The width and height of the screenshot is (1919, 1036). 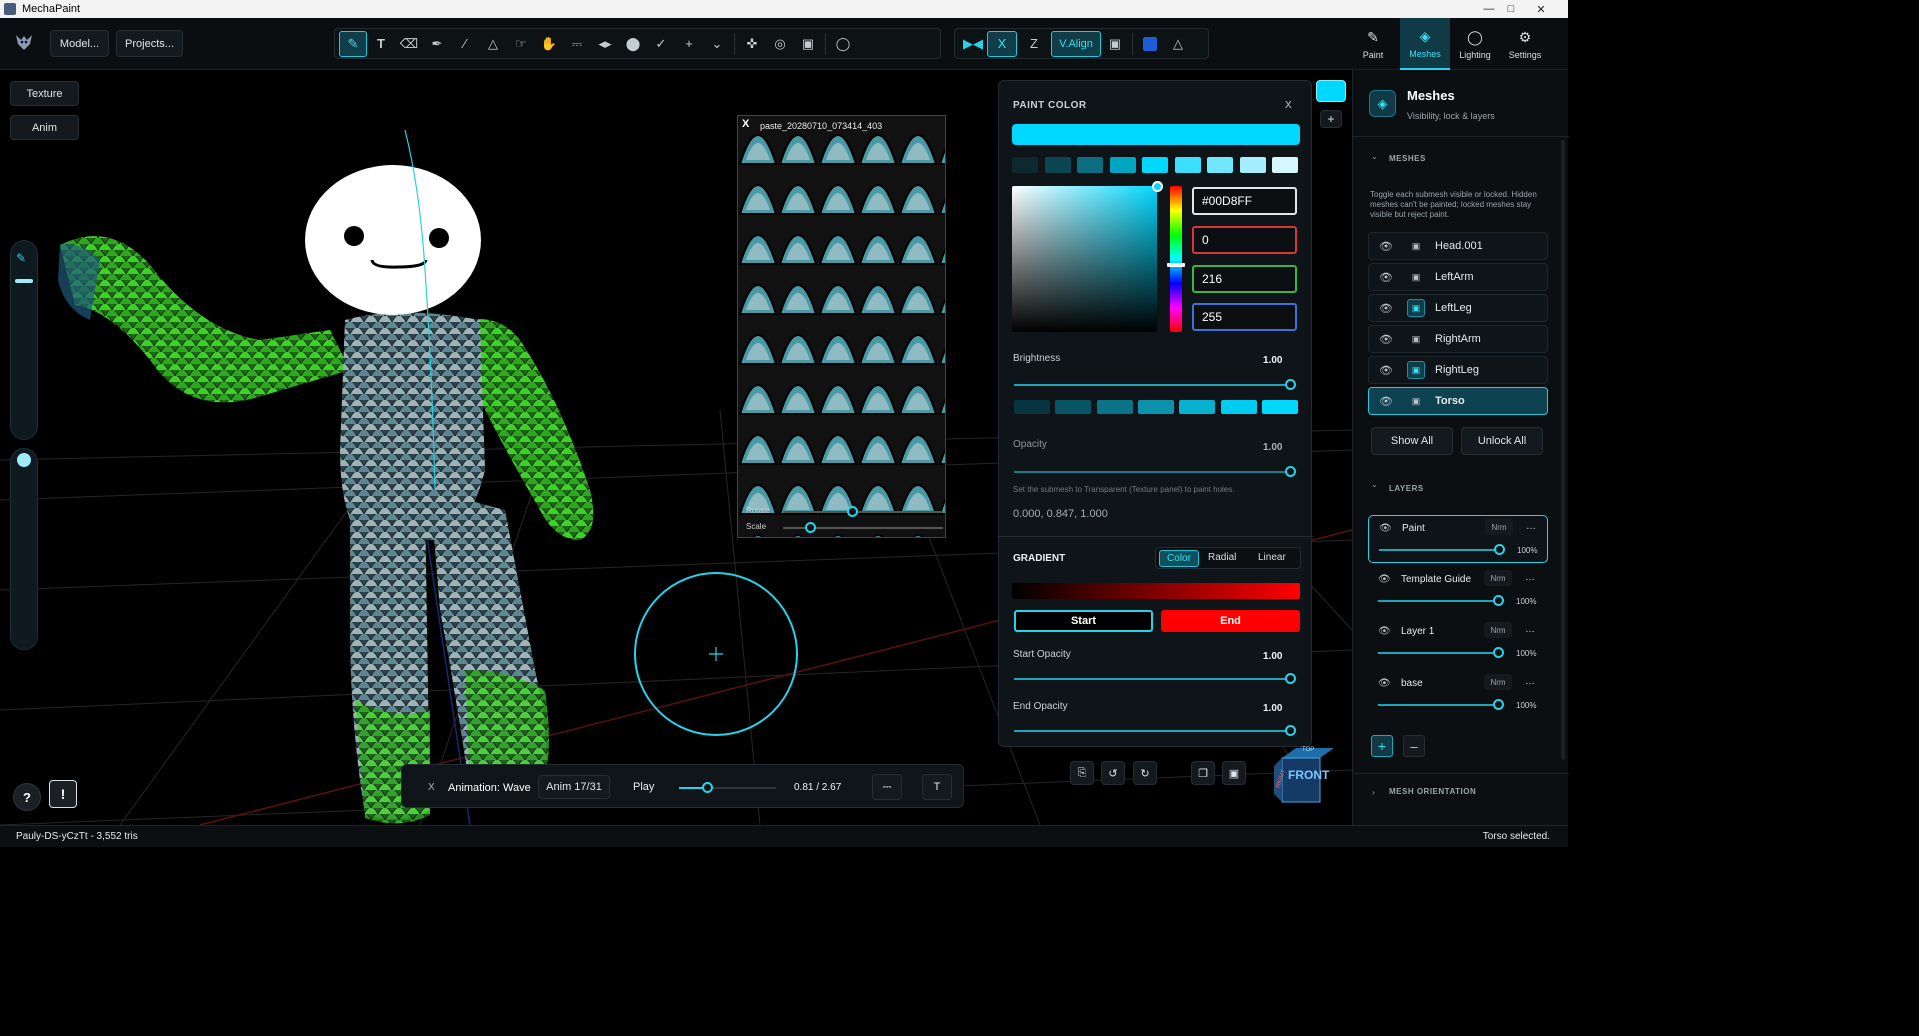 What do you see at coordinates (808, 44) in the screenshot?
I see `lock-tool-button: ▣` at bounding box center [808, 44].